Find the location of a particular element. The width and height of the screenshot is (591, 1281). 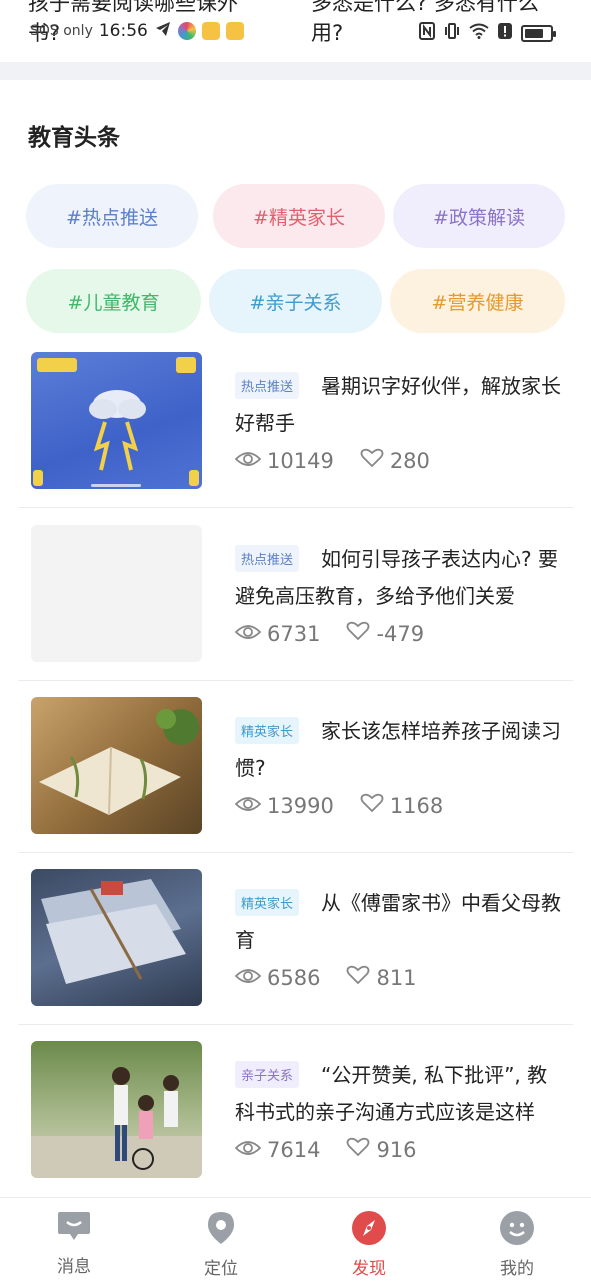

article-item: 精英家长 家长该怎样培养孩子阅读习惯? 13990 1168 is located at coordinates (295, 774).